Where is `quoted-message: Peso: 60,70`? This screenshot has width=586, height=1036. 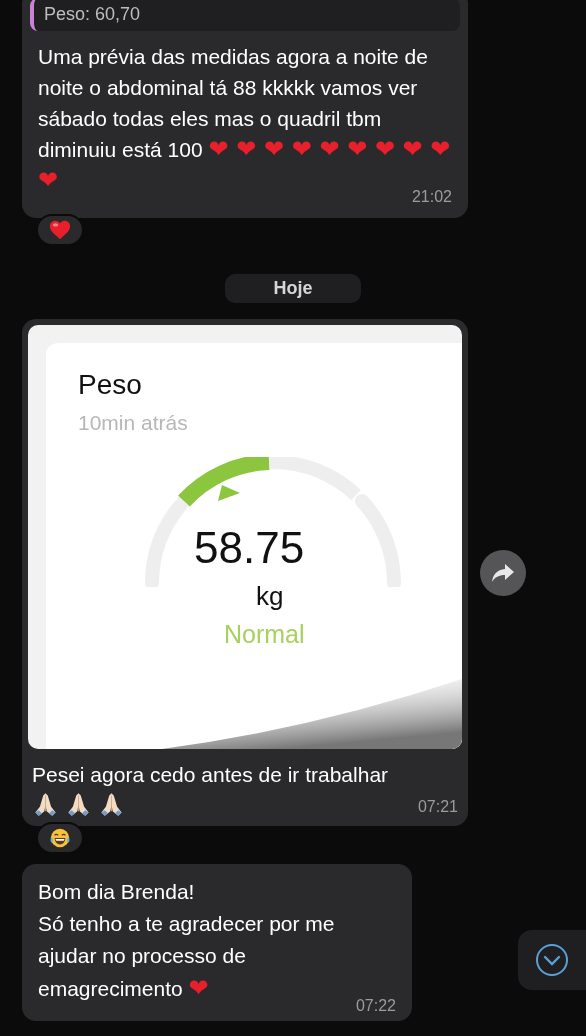
quoted-message: Peso: 60,70 is located at coordinates (245, 15).